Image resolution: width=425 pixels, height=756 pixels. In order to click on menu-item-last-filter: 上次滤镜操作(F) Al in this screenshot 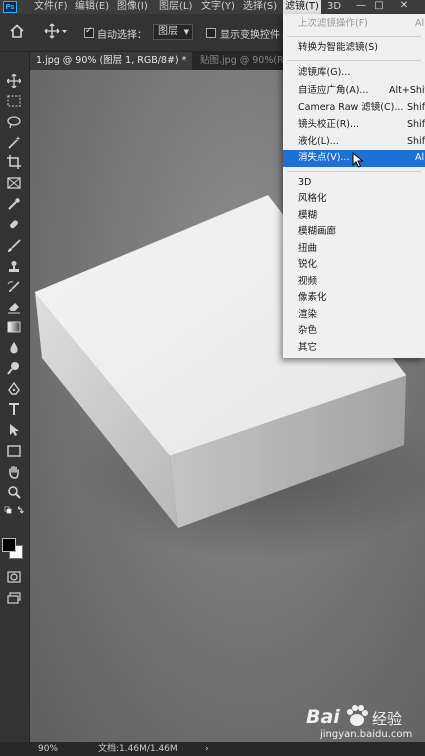, I will do `click(361, 23)`.